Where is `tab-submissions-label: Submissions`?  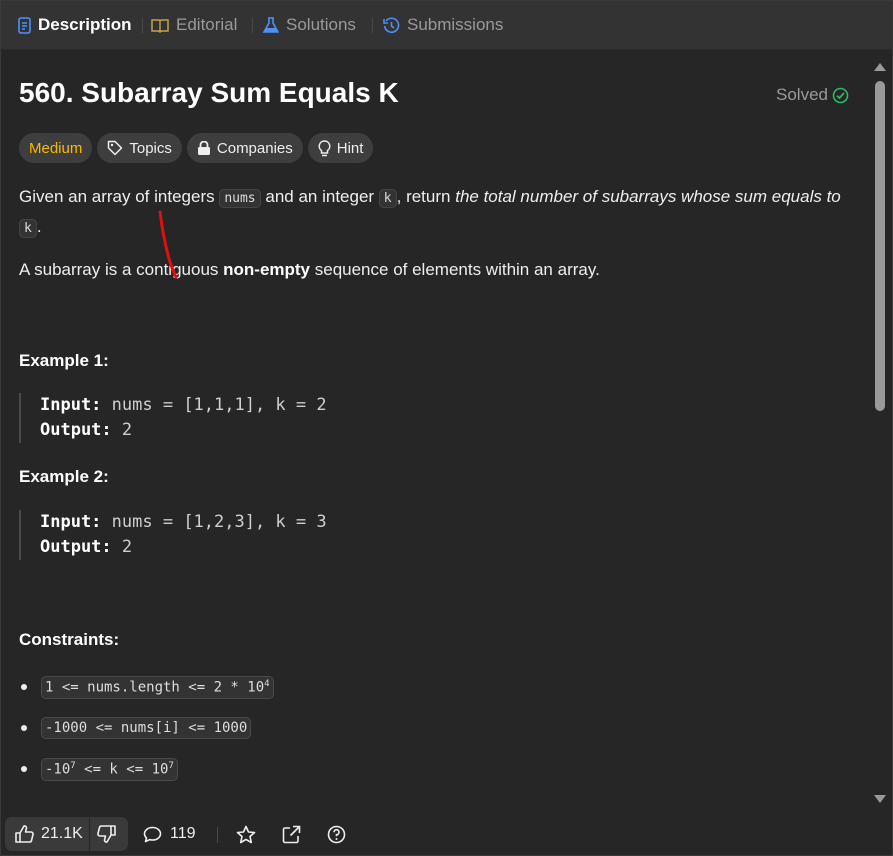 tab-submissions-label: Submissions is located at coordinates (455, 24).